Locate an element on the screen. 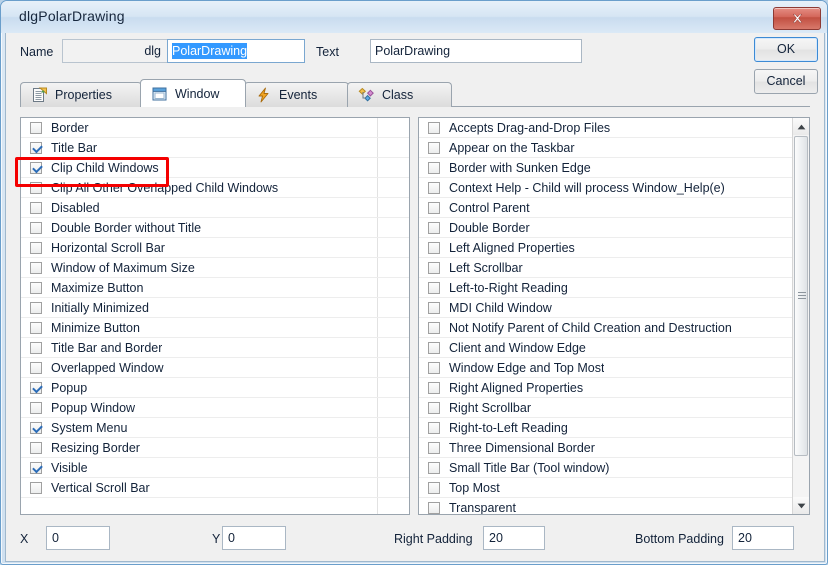 This screenshot has height=565, width=828. list-item-label: Maximize Button is located at coordinates (97, 287).